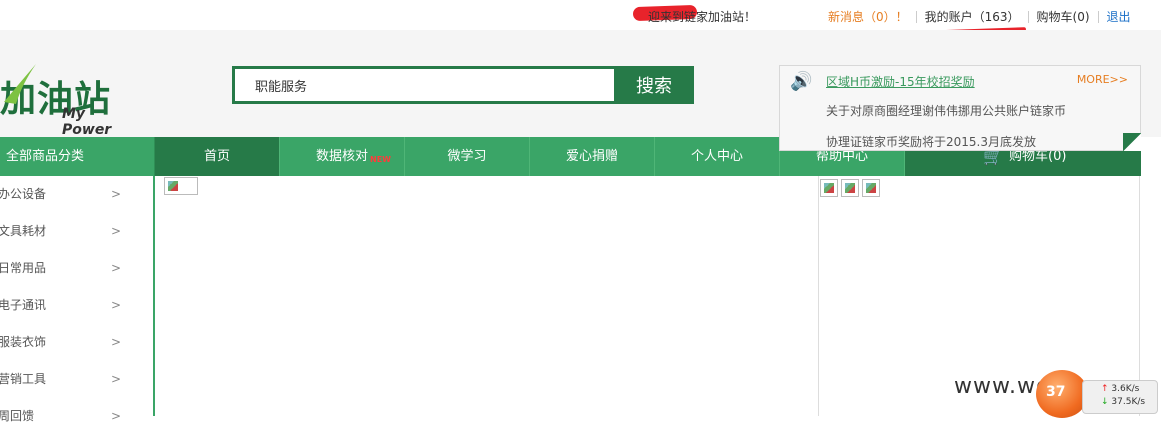  I want to click on logout-link: 退出, so click(1119, 16).